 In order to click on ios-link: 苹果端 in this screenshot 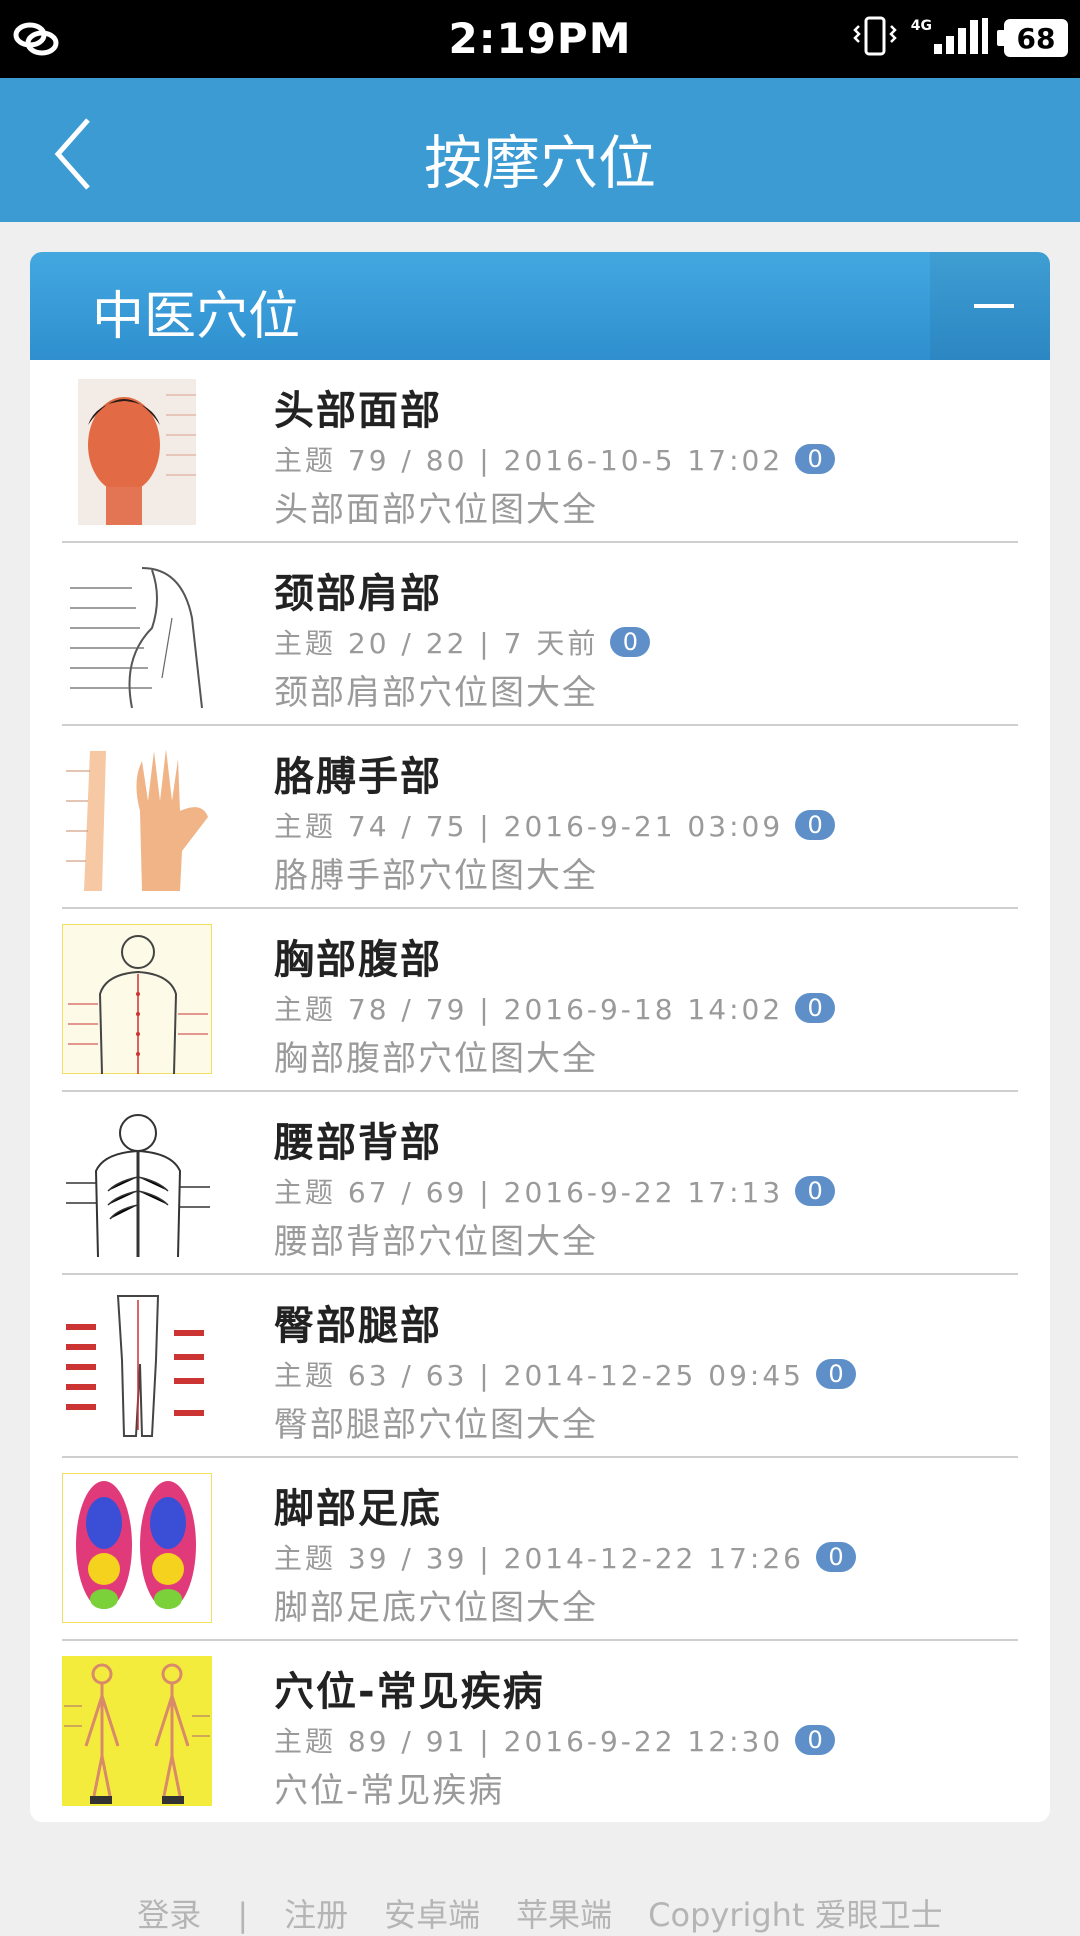, I will do `click(564, 1915)`.